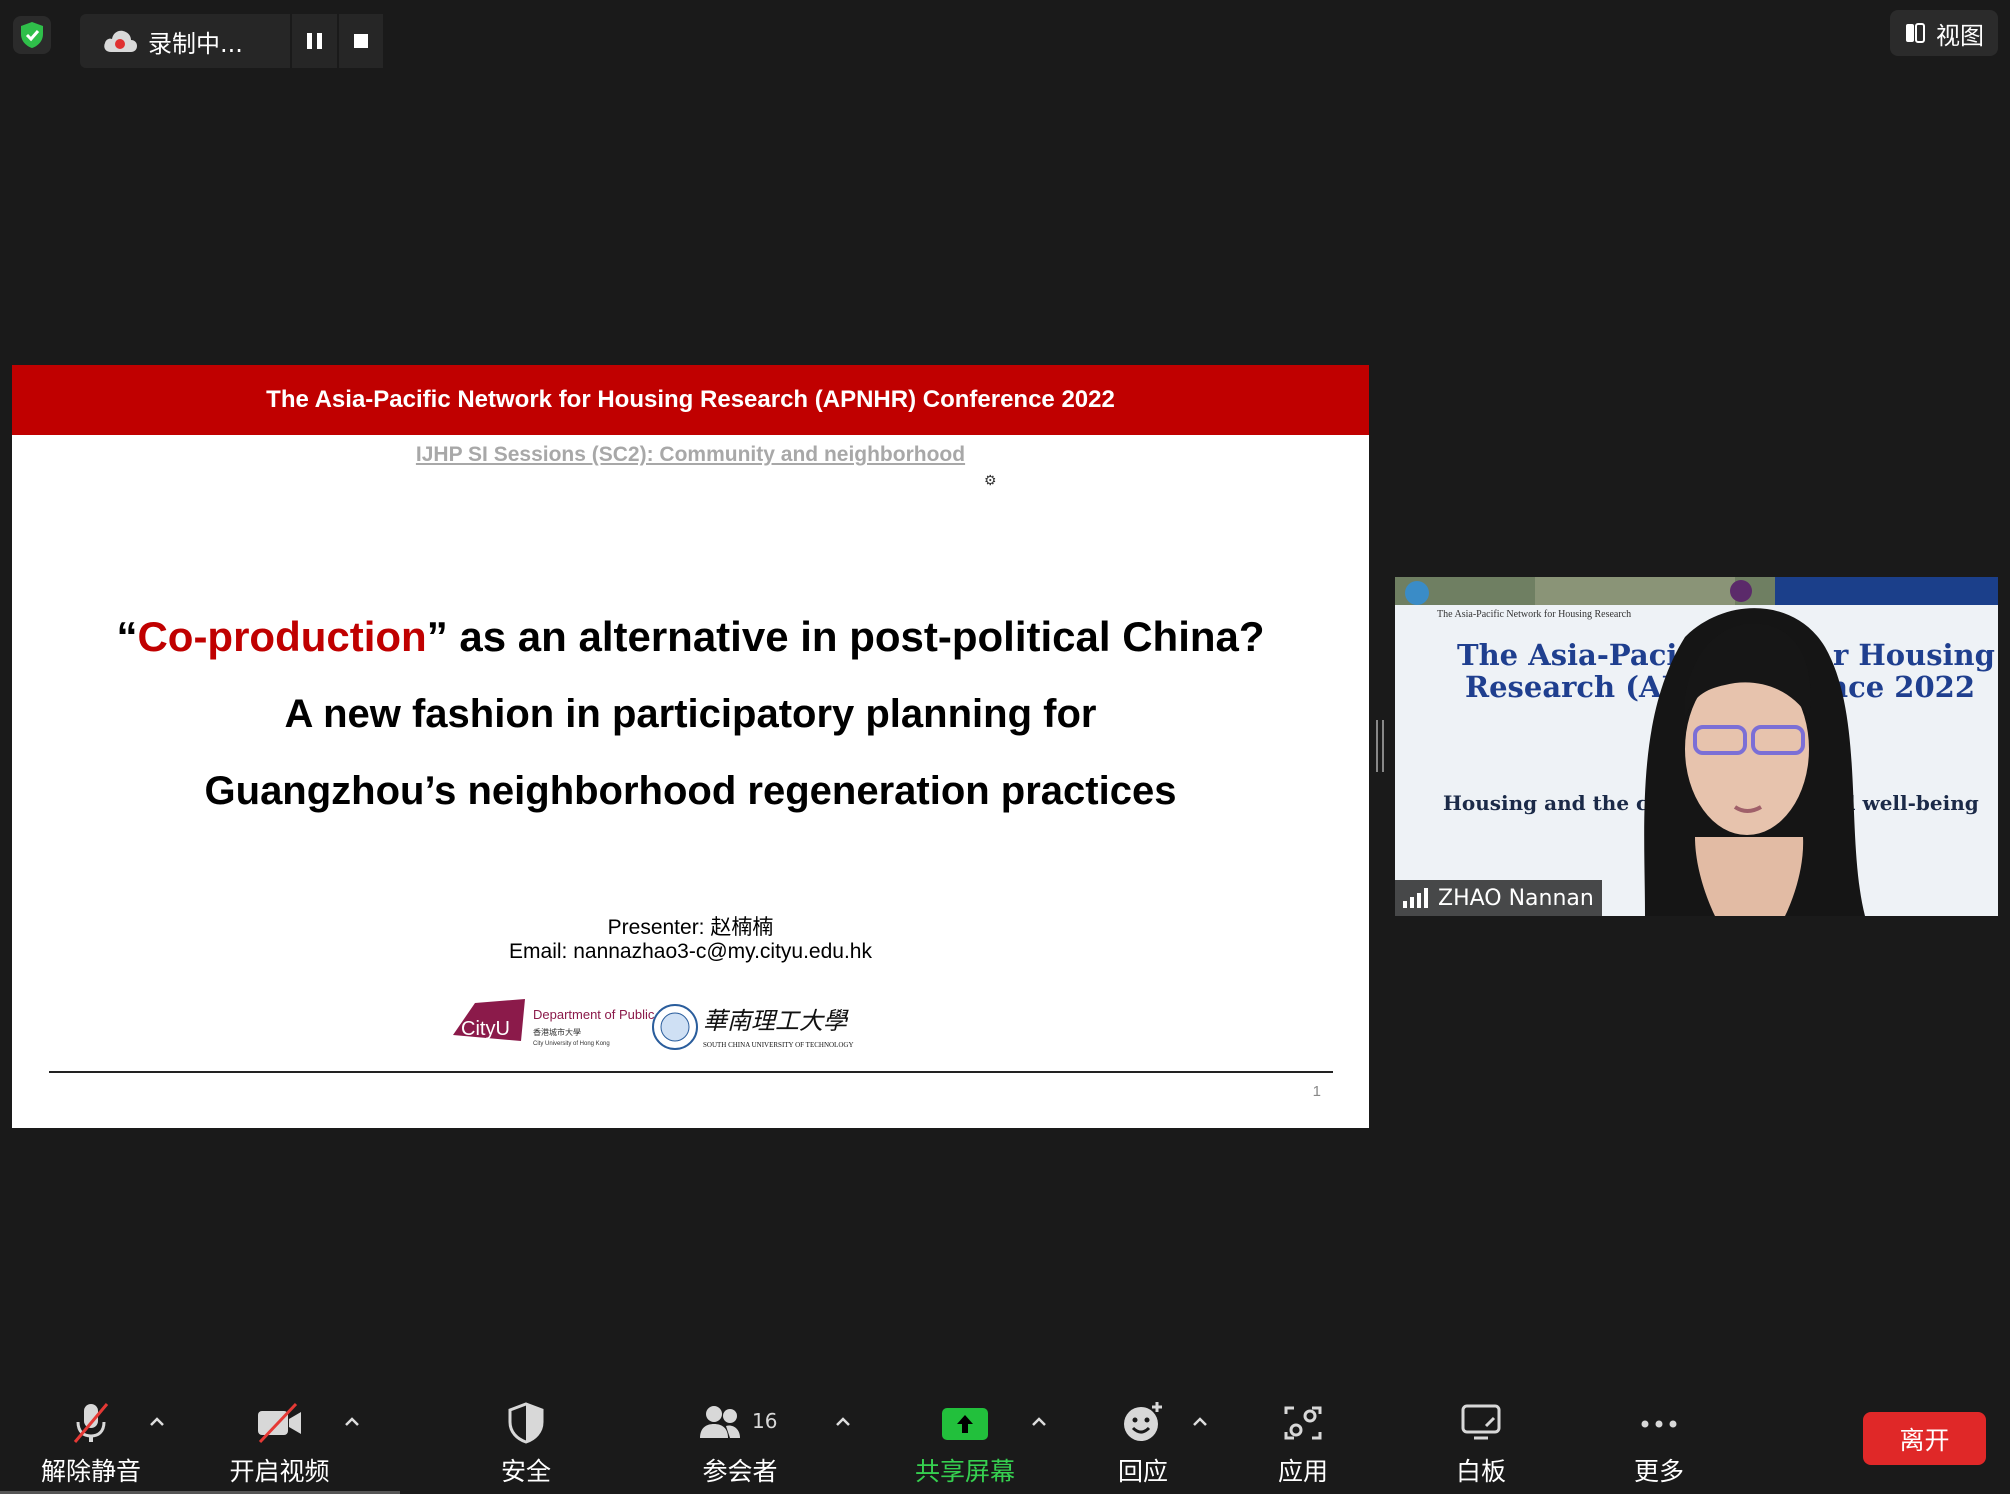  I want to click on title-highlight: Co-production, so click(282, 636).